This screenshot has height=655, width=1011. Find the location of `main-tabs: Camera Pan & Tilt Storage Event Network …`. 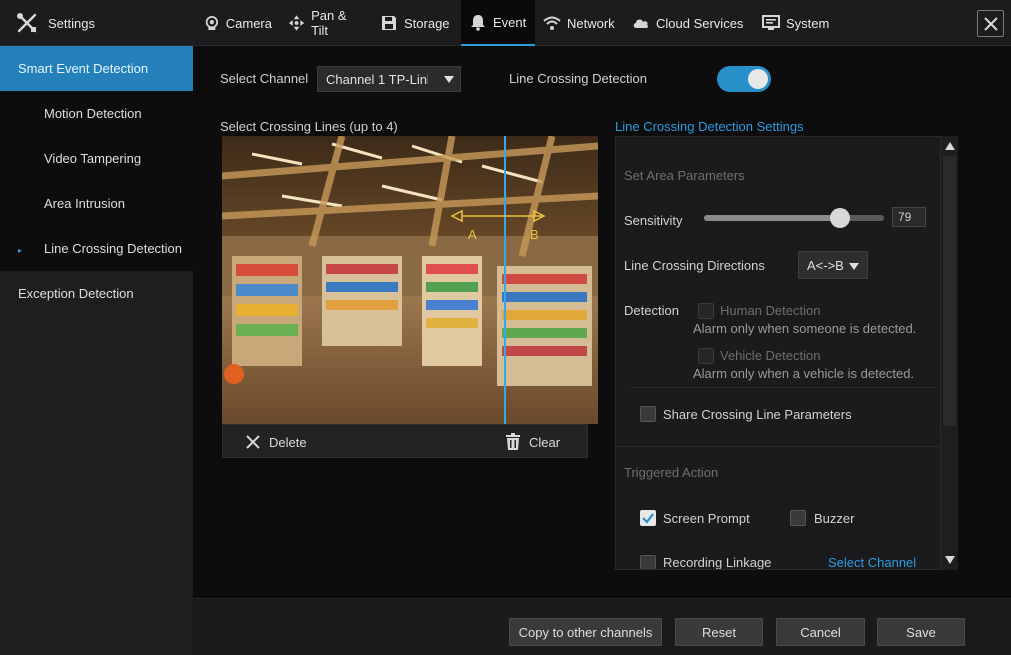

main-tabs: Camera Pan & Tilt Storage Event Network … is located at coordinates (517, 23).